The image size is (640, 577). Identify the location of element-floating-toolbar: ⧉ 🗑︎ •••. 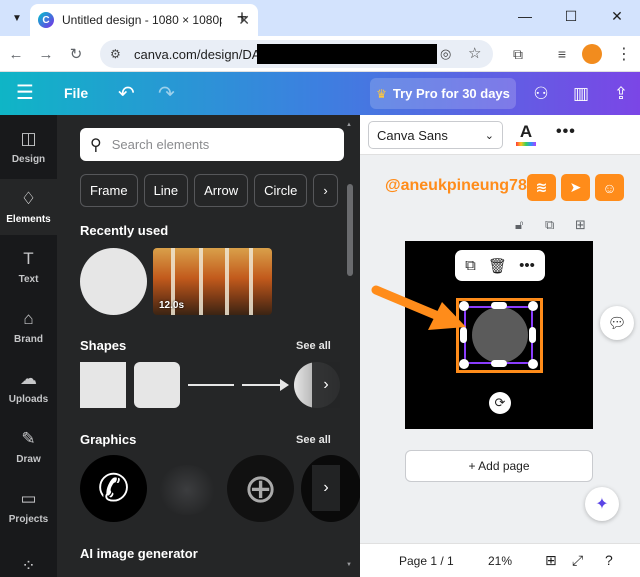
(500, 265).